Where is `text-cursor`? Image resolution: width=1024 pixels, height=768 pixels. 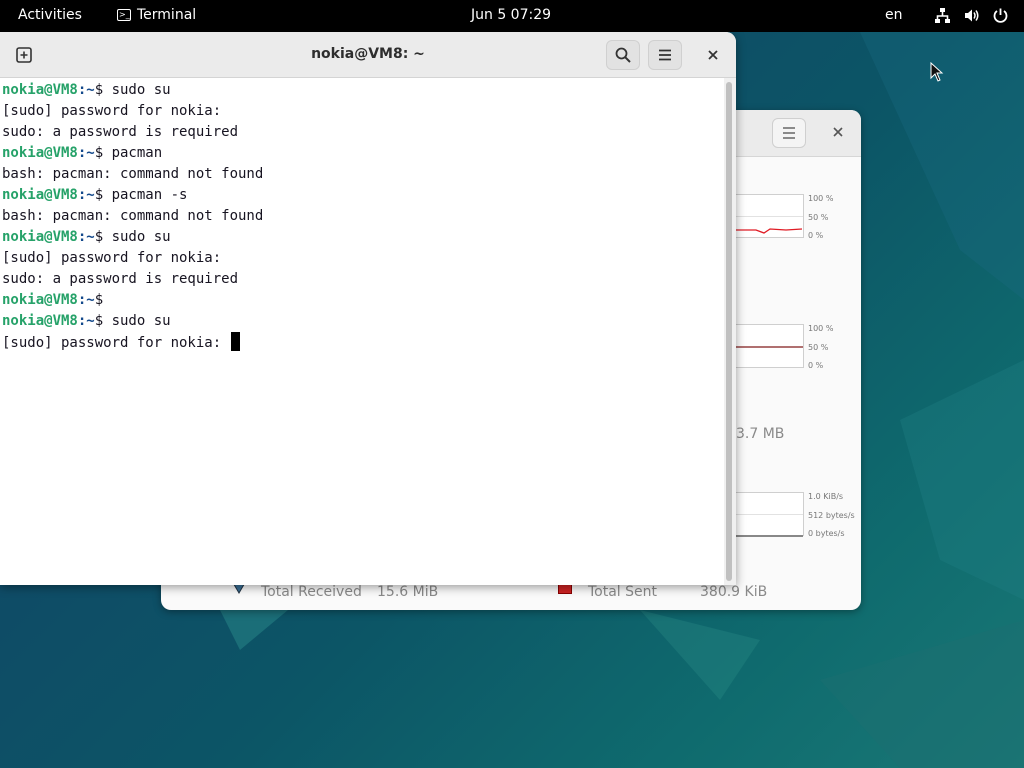 text-cursor is located at coordinates (235, 341).